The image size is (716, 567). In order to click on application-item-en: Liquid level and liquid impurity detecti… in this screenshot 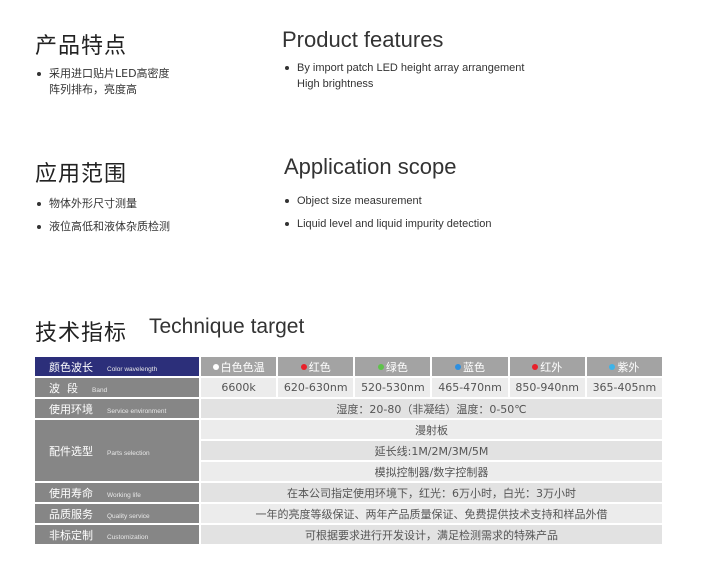, I will do `click(443, 224)`.